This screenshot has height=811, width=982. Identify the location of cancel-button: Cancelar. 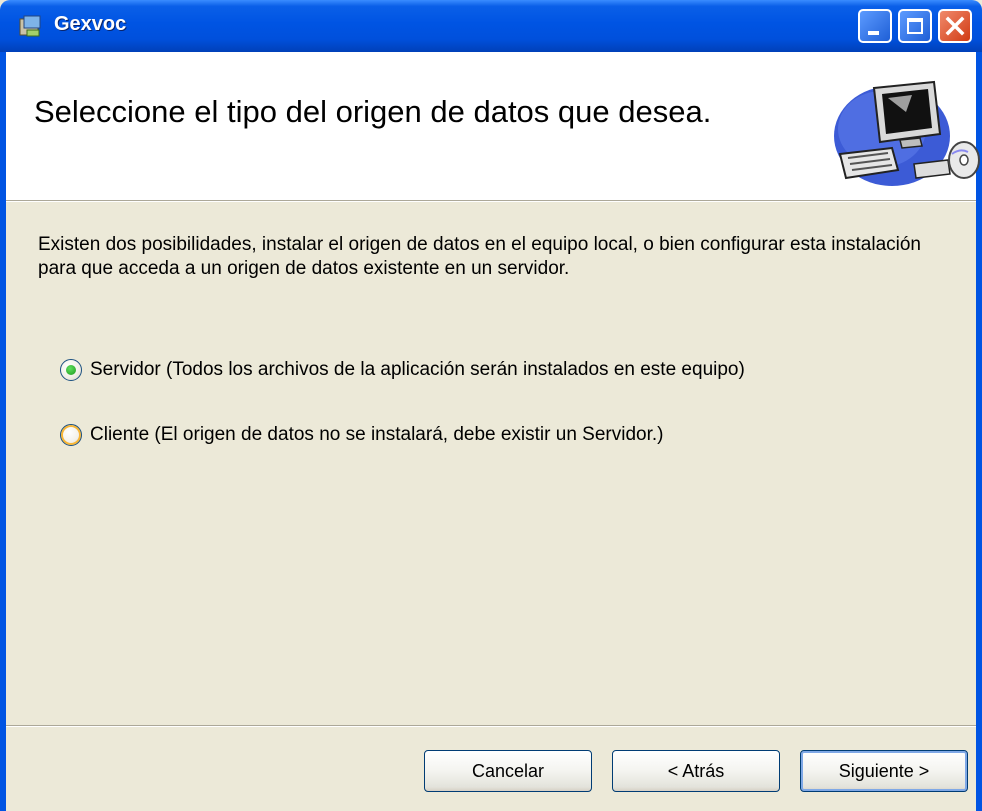
(508, 771).